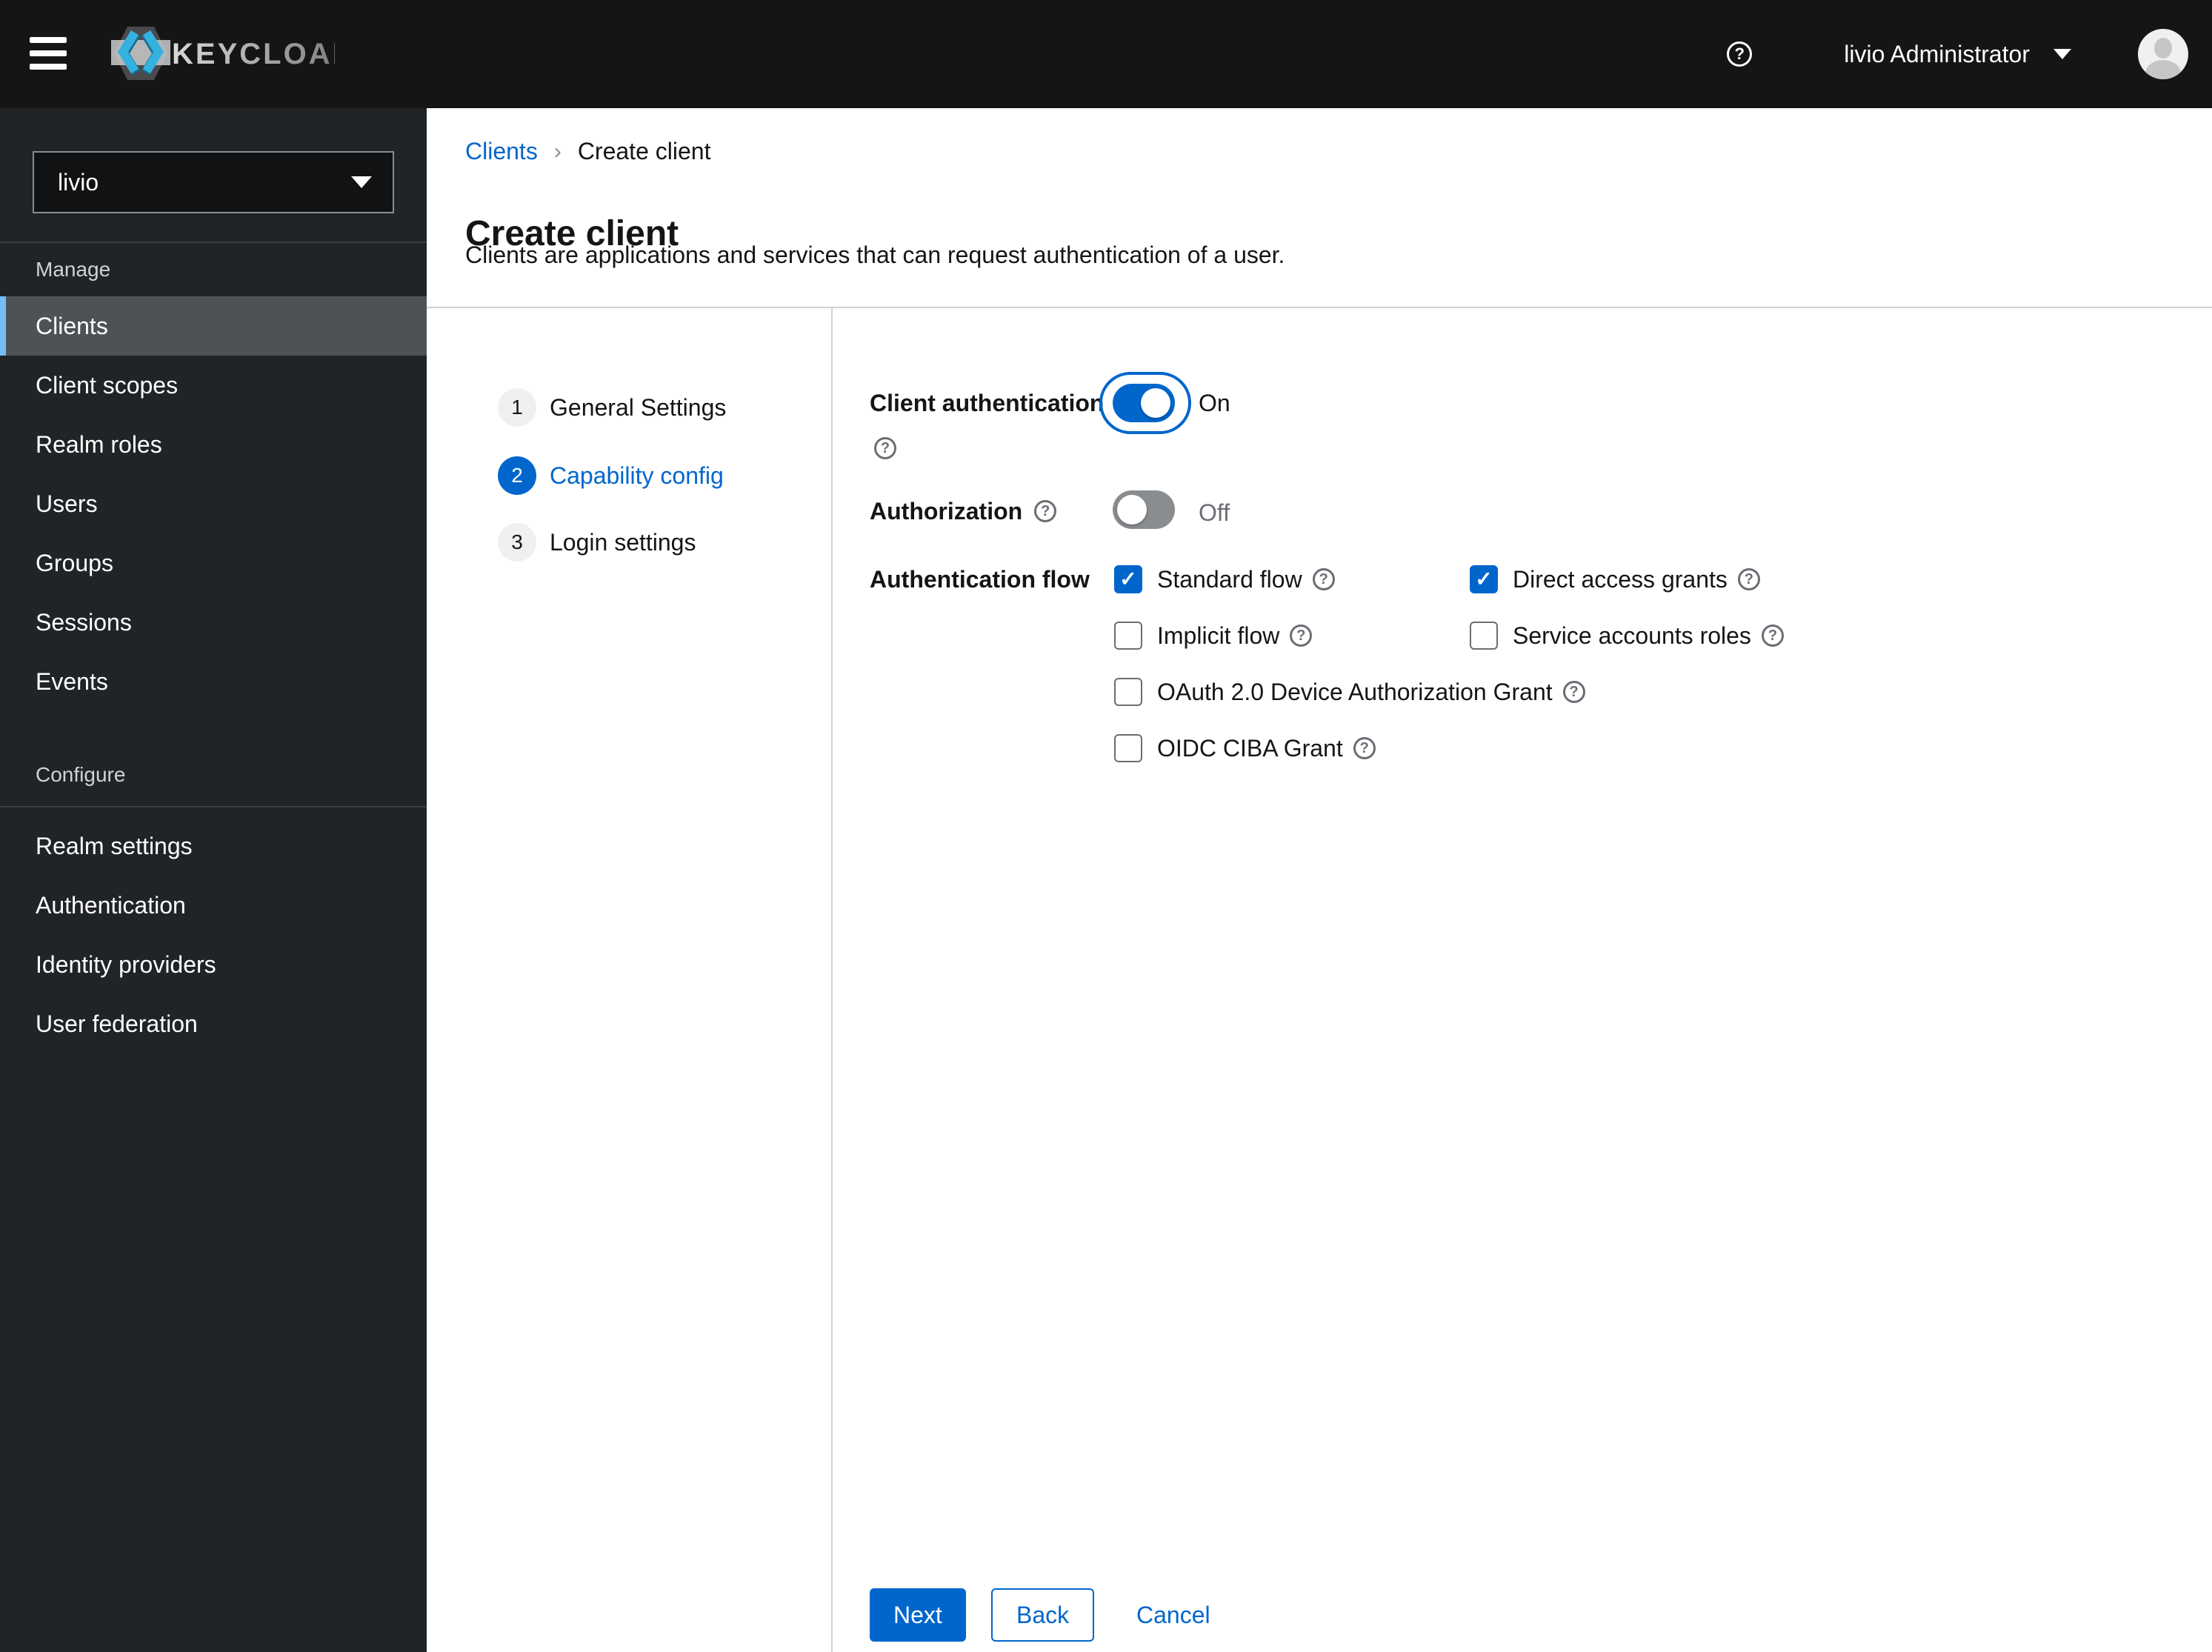  I want to click on masthead: KEYCLOAK livio Administrator, so click(1106, 54).